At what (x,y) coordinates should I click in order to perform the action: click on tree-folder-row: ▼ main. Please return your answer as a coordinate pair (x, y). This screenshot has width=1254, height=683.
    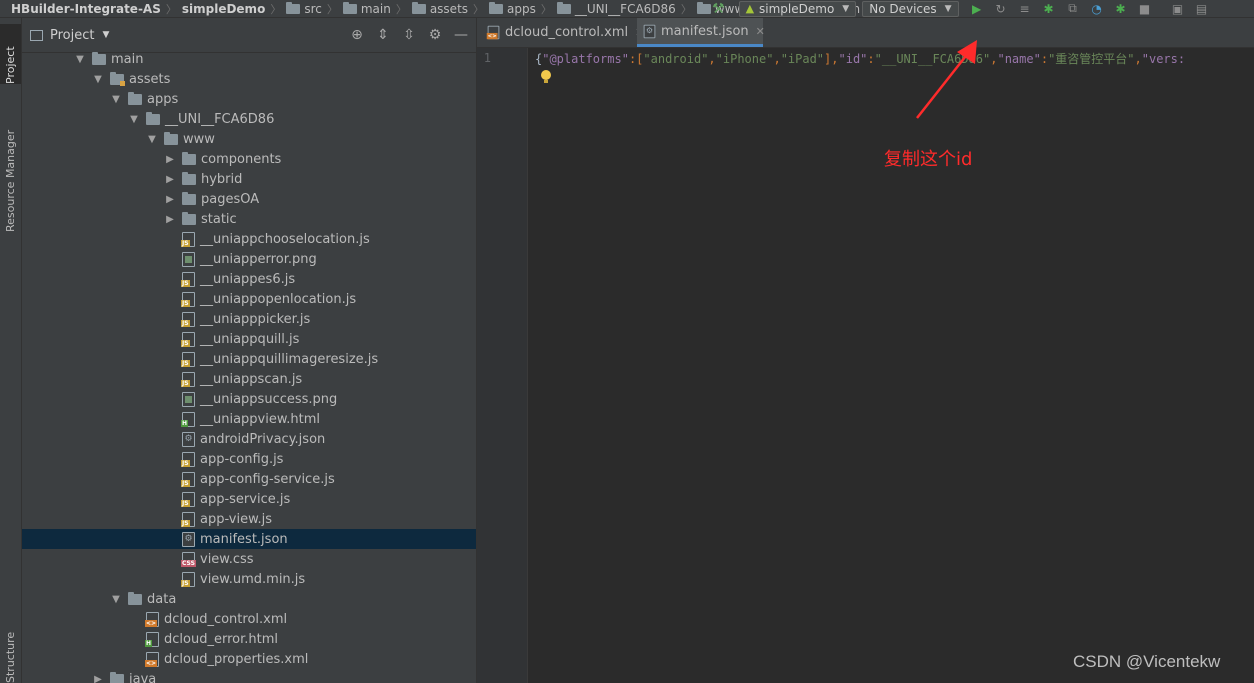
    Looking at the image, I should click on (249, 59).